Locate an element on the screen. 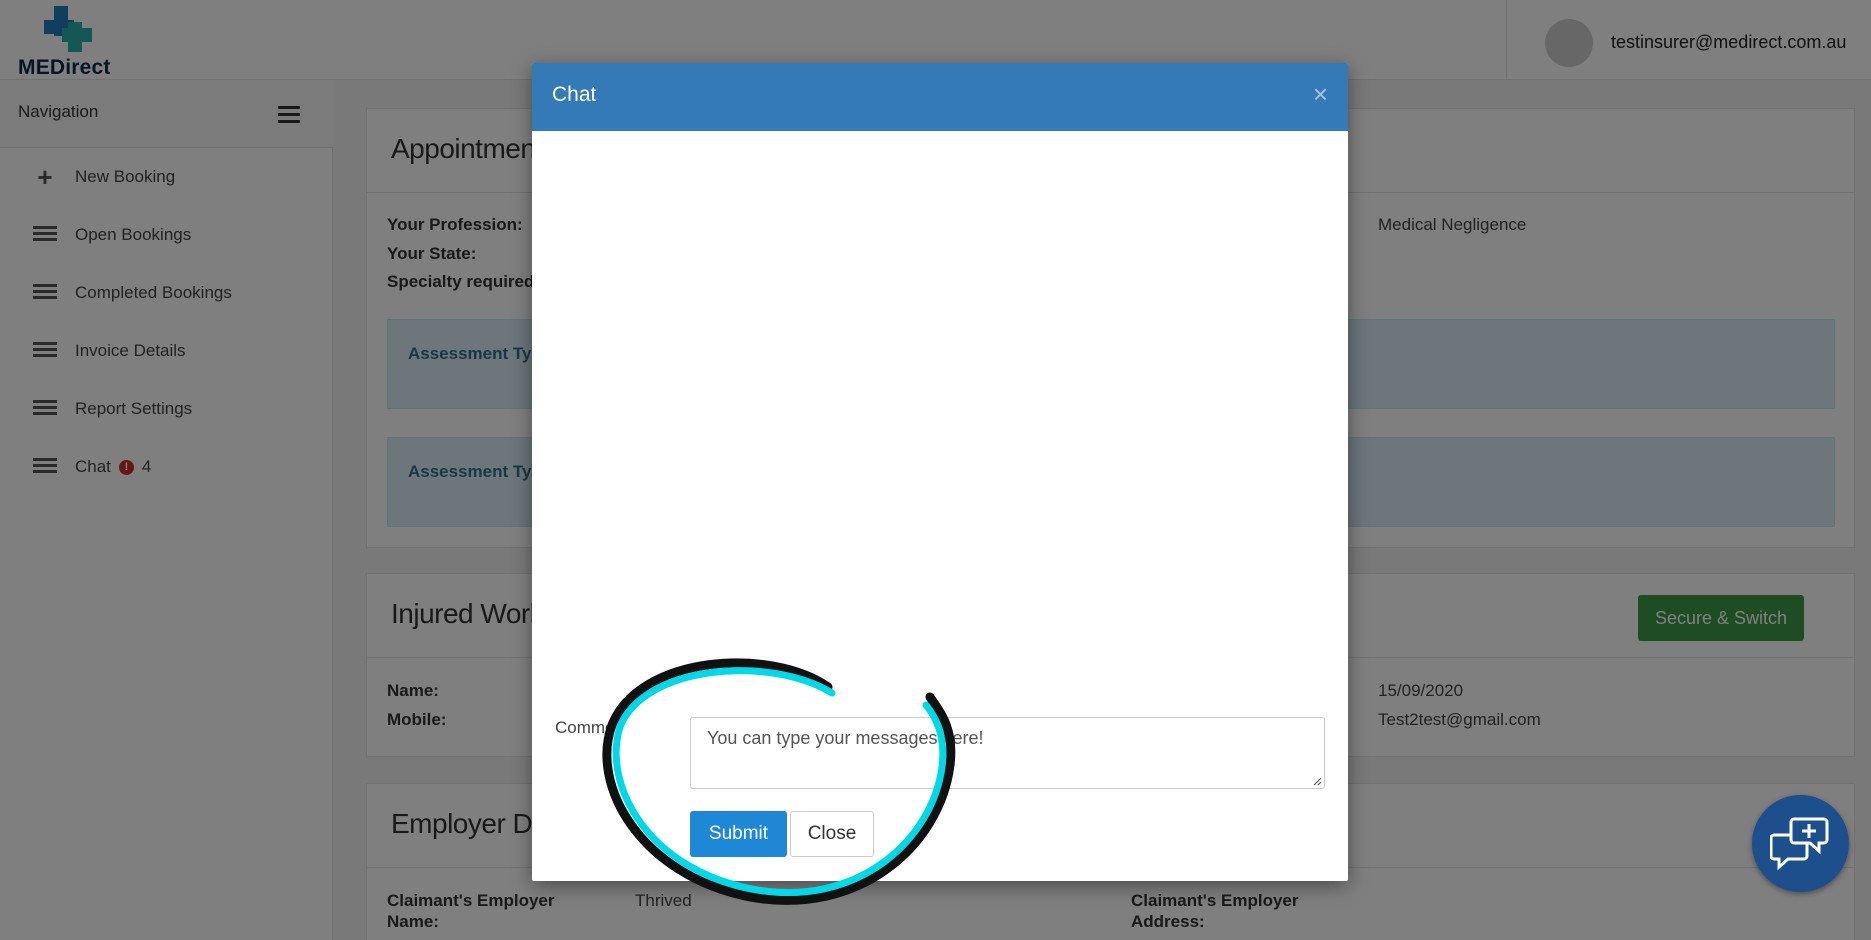 This screenshot has height=940, width=1871. submit-button: Submit is located at coordinates (738, 834).